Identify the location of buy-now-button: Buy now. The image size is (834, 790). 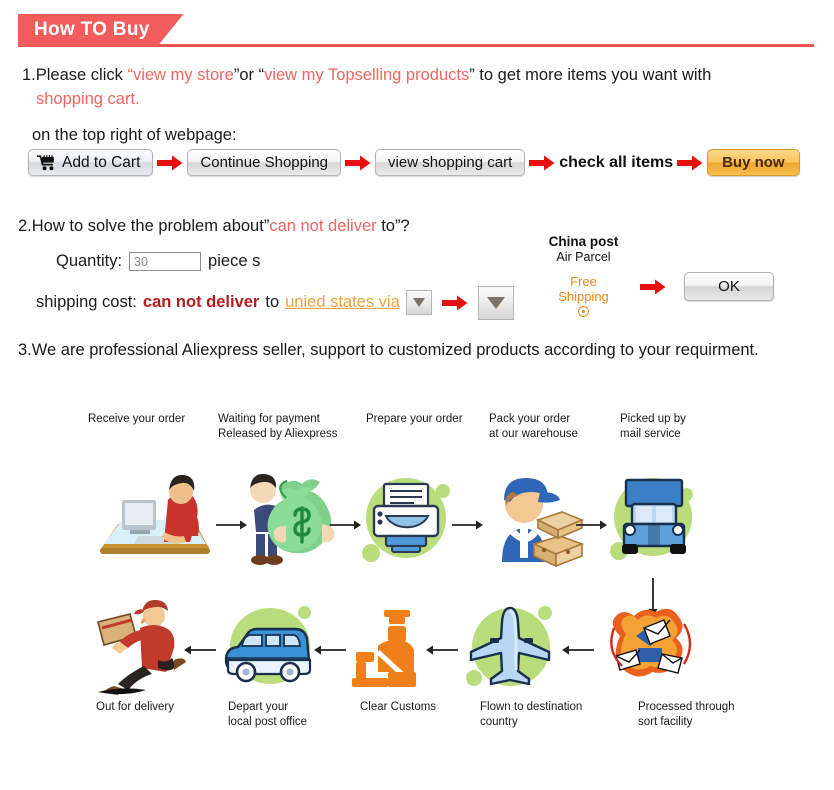
(753, 162).